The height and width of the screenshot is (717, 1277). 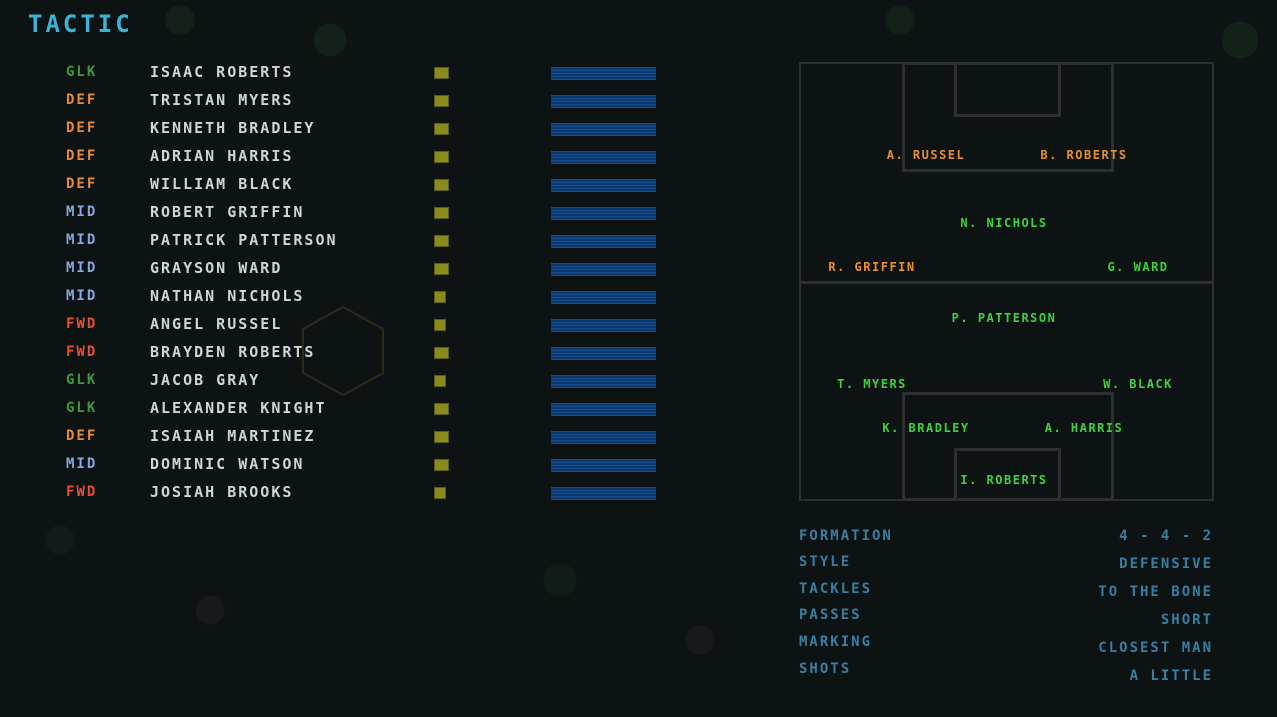 I want to click on pitch-player-label: R. GRIFFIN, so click(x=871, y=267).